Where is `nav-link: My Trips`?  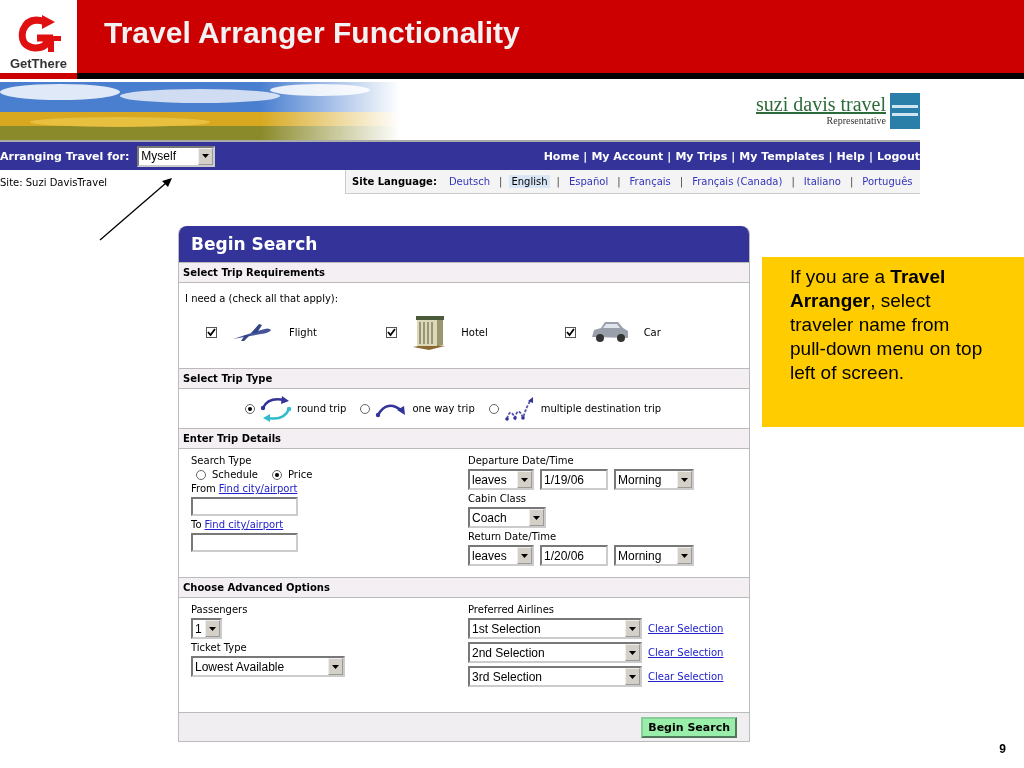 nav-link: My Trips is located at coordinates (701, 156).